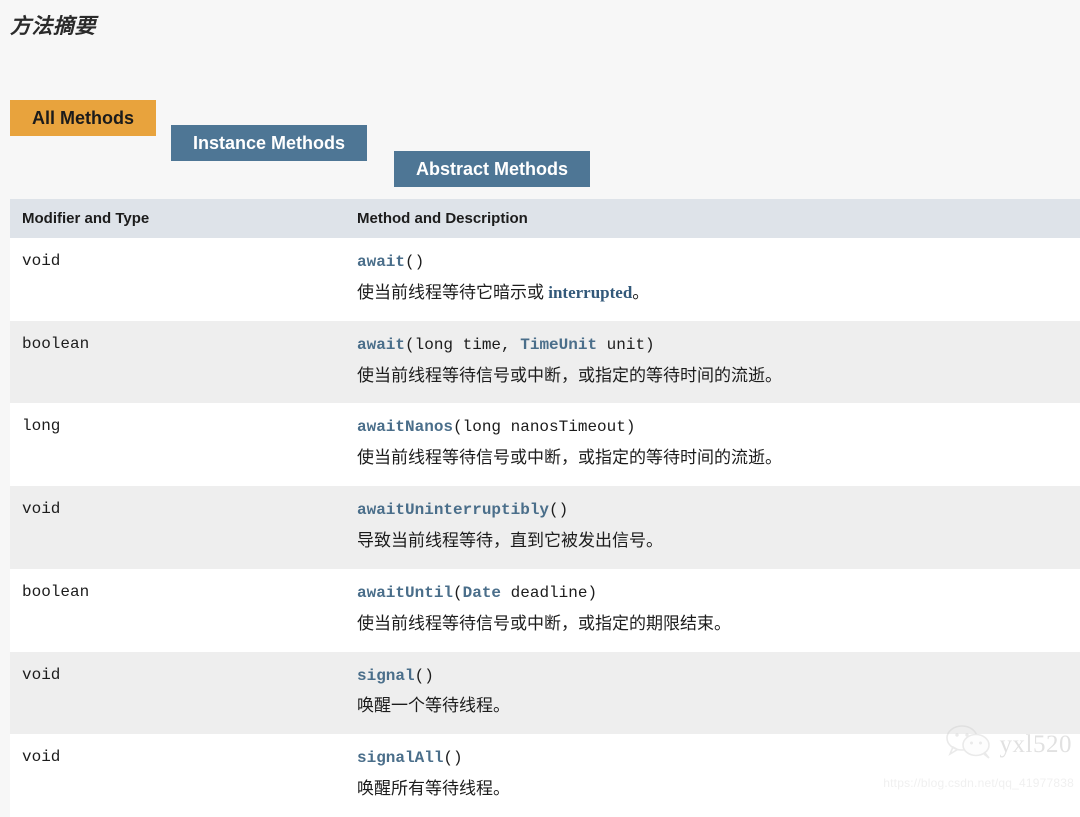  Describe the element at coordinates (718, 510) in the screenshot. I see `method-signature: awaitUninterruptibly()` at that location.